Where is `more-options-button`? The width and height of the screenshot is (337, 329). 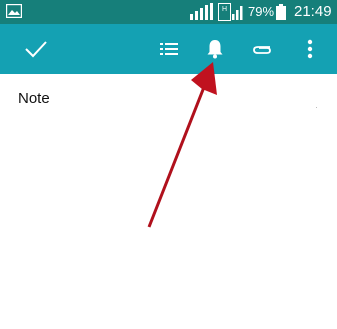
more-options-button is located at coordinates (310, 49).